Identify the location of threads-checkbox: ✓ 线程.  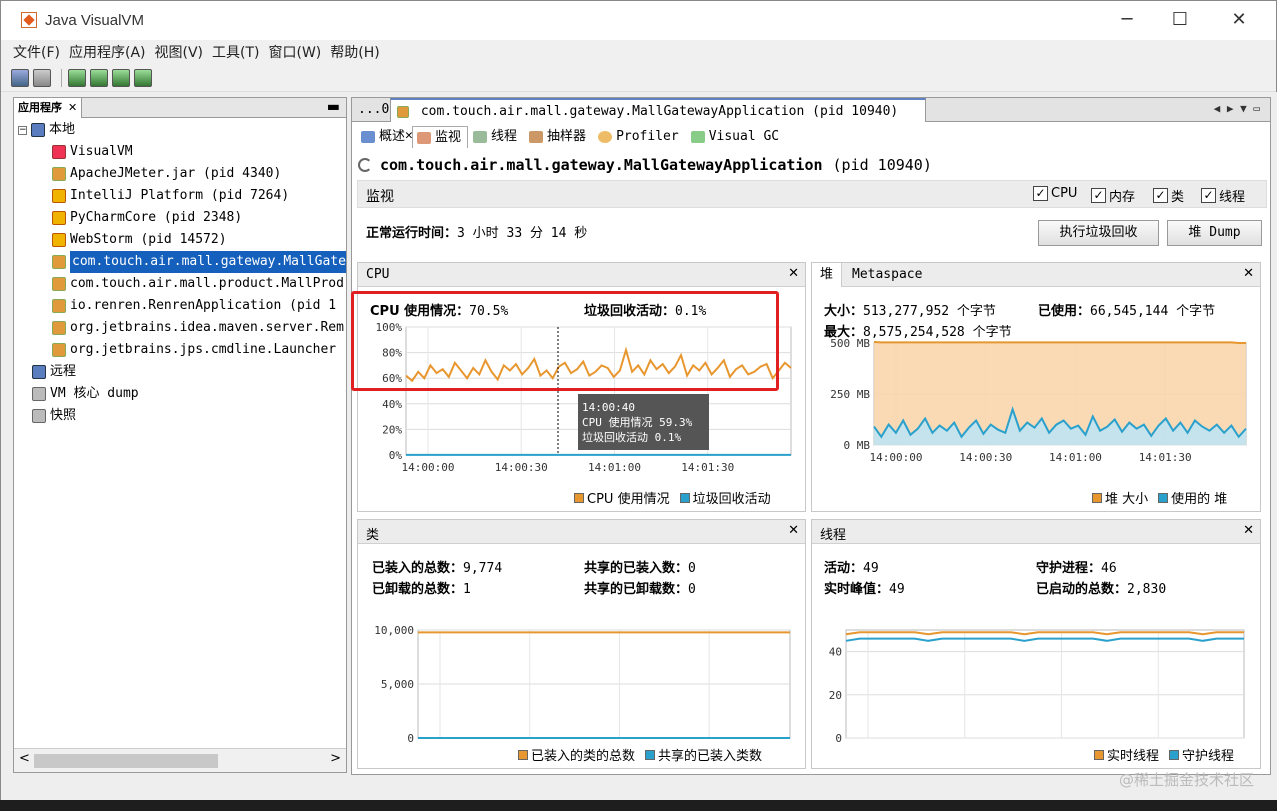
(1223, 195).